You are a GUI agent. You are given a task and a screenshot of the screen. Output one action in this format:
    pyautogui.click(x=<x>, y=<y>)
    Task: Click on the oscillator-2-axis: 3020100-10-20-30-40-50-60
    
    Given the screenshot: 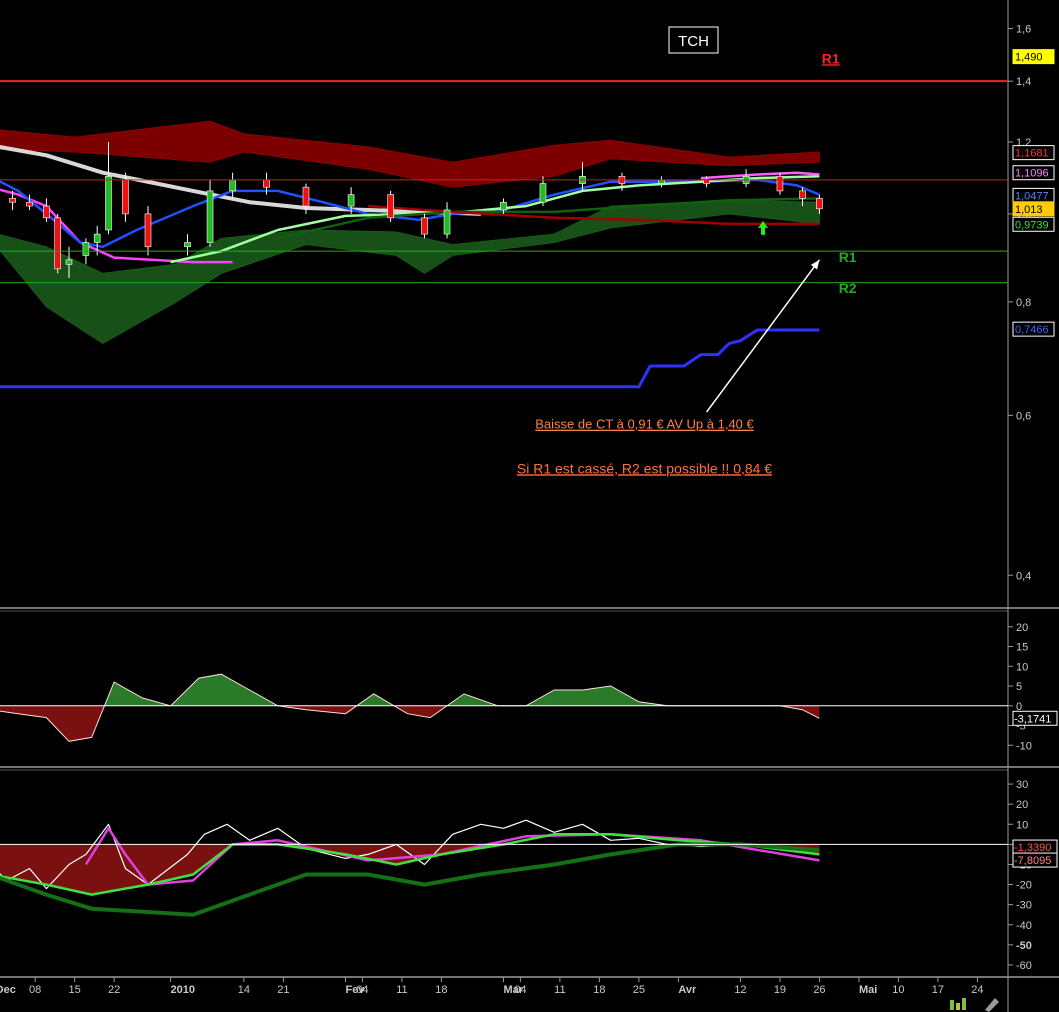 What is the action you would take?
    pyautogui.click(x=1020, y=875)
    